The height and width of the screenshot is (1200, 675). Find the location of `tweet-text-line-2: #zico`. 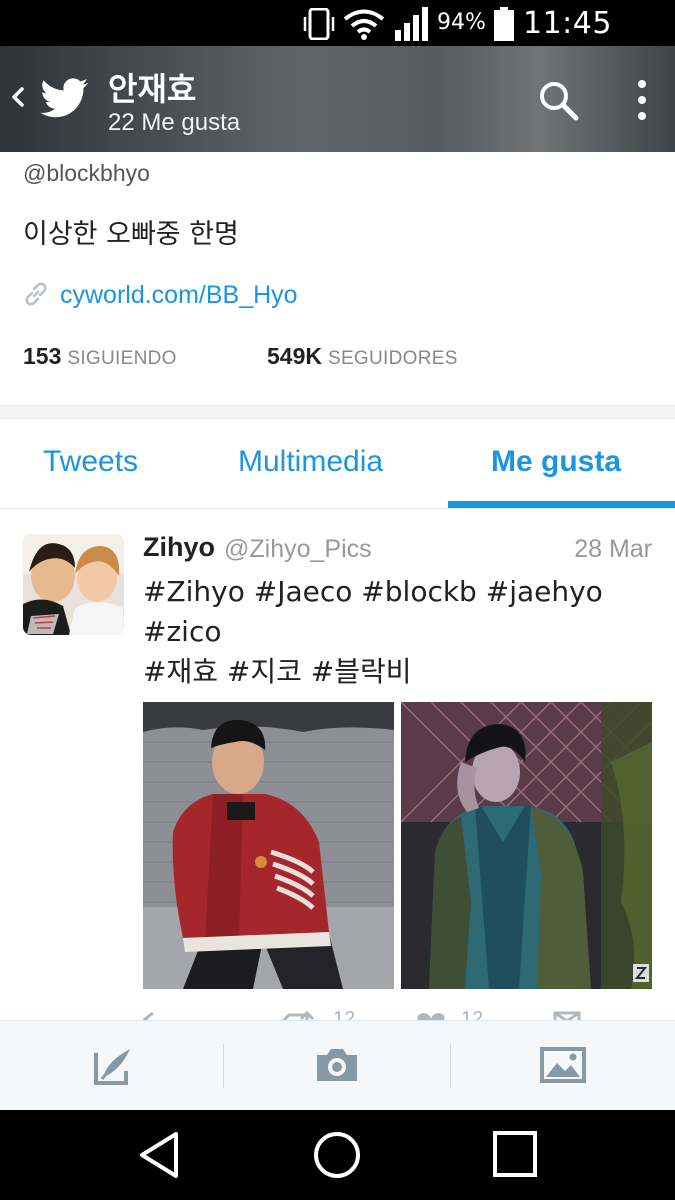

tweet-text-line-2: #zico is located at coordinates (393, 632).